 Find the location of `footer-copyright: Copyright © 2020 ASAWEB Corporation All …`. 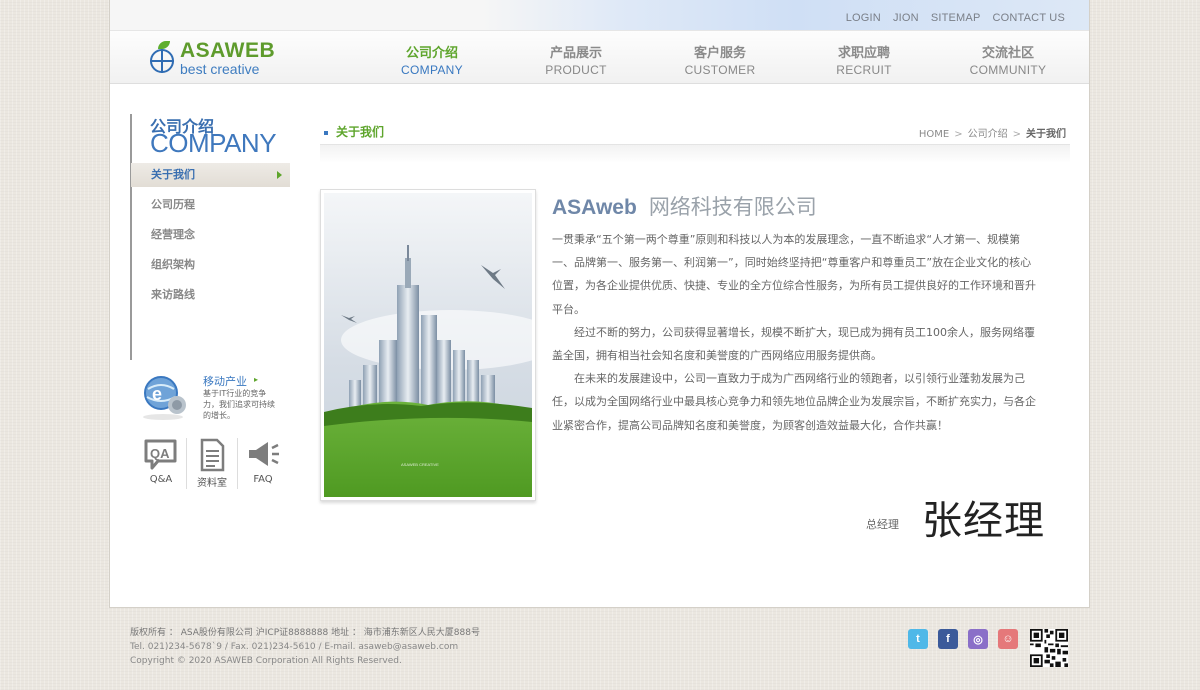

footer-copyright: Copyright © 2020 ASAWEB Corporation All … is located at coordinates (266, 661).